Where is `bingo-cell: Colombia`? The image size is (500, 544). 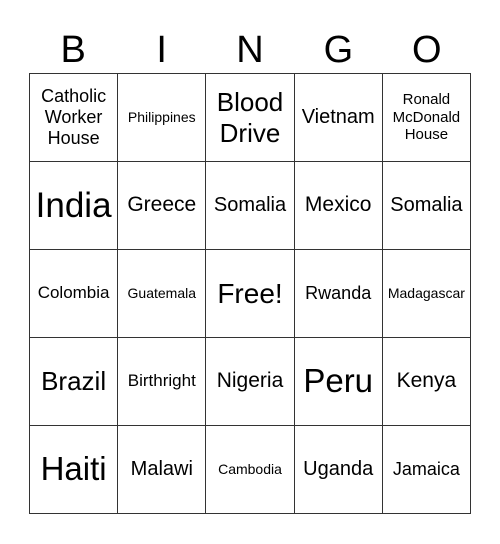
bingo-cell: Colombia is located at coordinates (74, 294).